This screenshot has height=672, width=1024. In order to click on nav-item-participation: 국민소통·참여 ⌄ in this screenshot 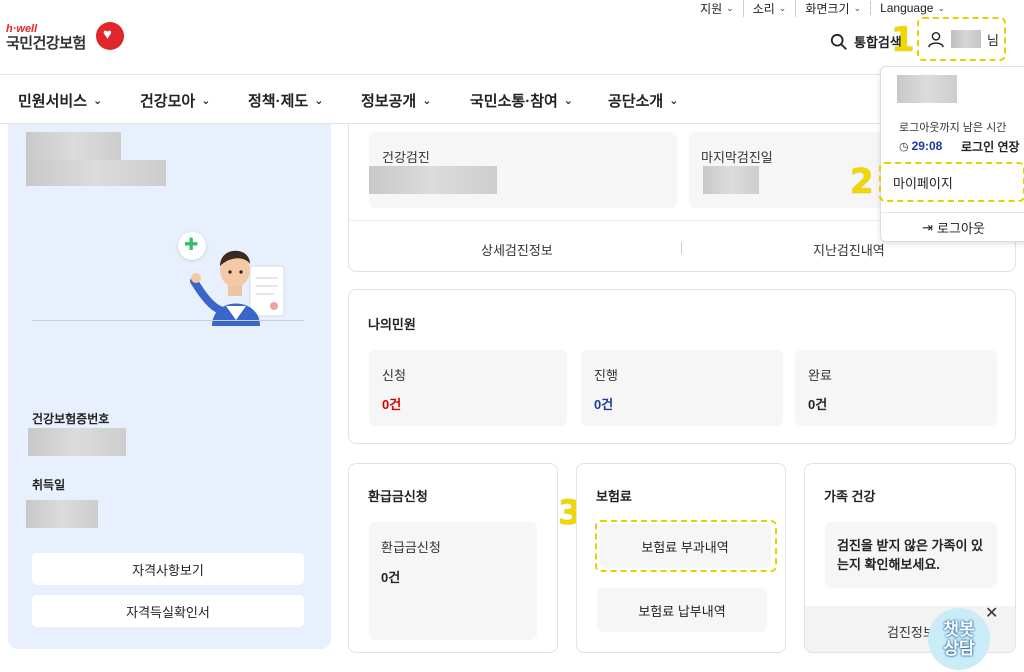, I will do `click(521, 100)`.